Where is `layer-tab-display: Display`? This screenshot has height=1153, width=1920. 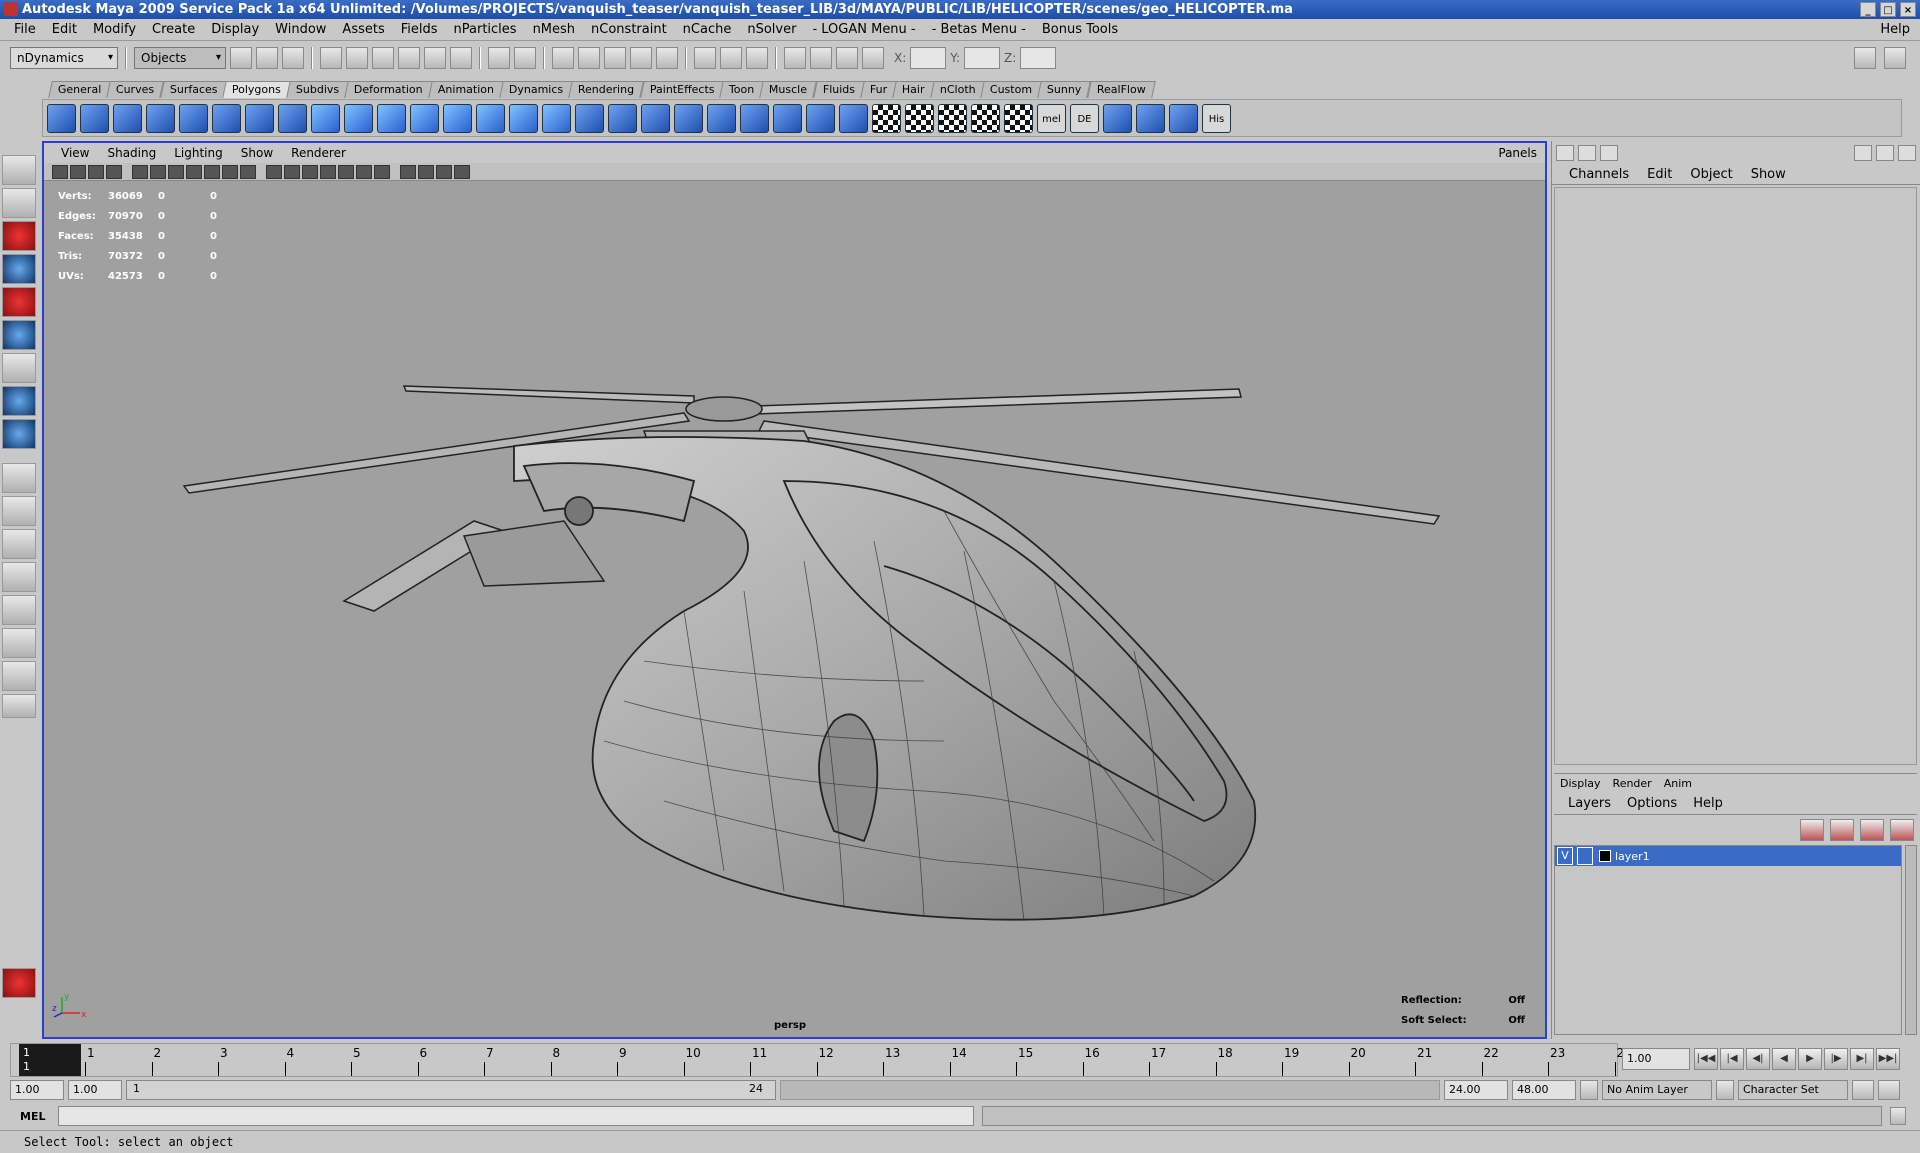
layer-tab-display: Display is located at coordinates (1580, 783).